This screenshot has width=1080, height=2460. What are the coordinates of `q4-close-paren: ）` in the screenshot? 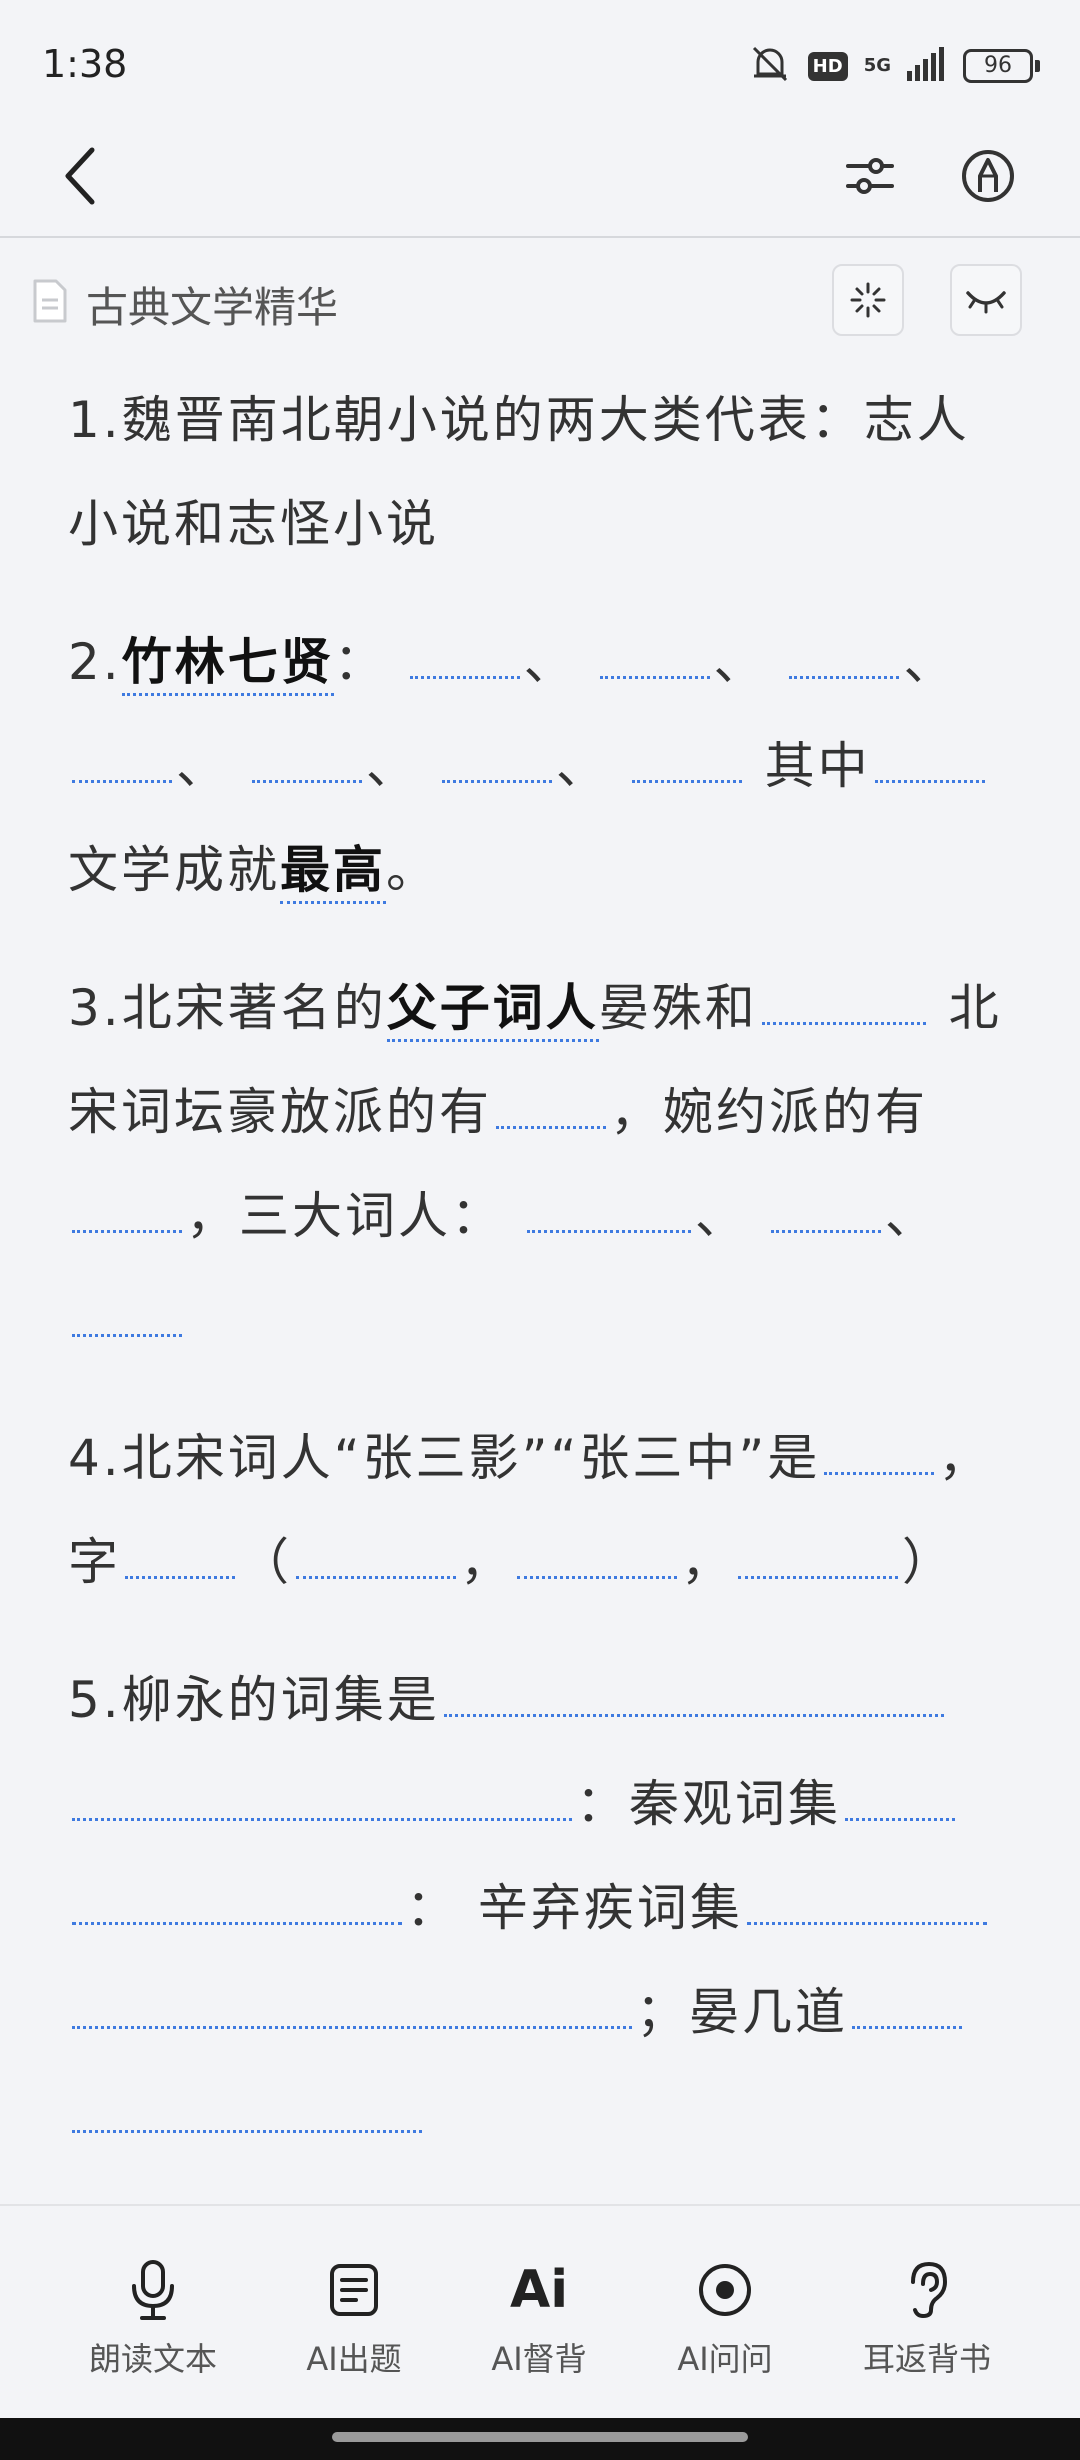 It's located at (928, 1562).